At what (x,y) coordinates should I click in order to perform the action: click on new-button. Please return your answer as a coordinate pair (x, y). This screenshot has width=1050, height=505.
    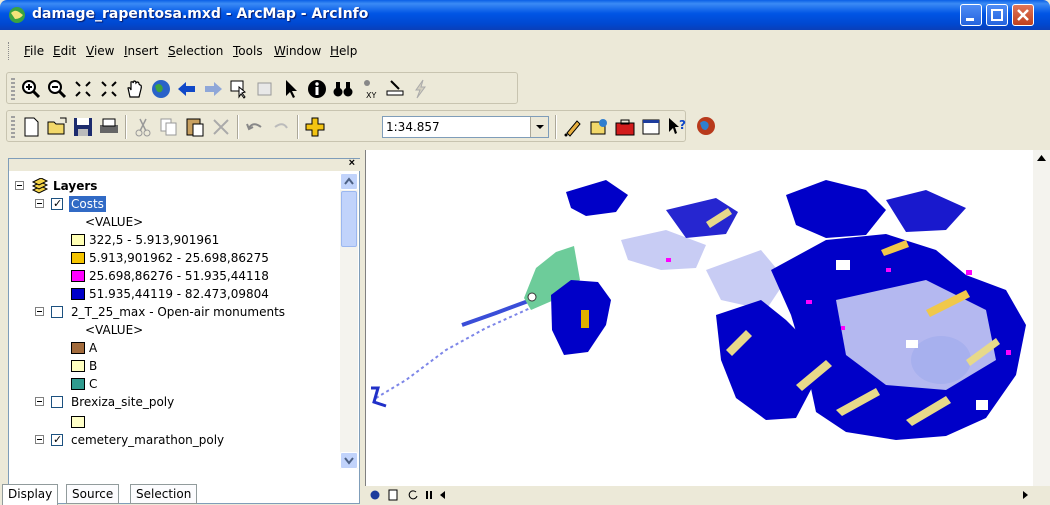
    Looking at the image, I should click on (31, 127).